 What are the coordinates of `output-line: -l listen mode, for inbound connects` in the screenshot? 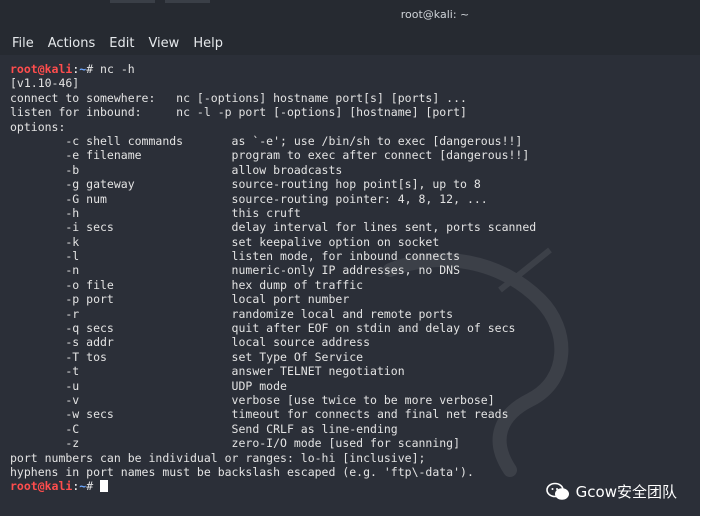 It's located at (235, 256).